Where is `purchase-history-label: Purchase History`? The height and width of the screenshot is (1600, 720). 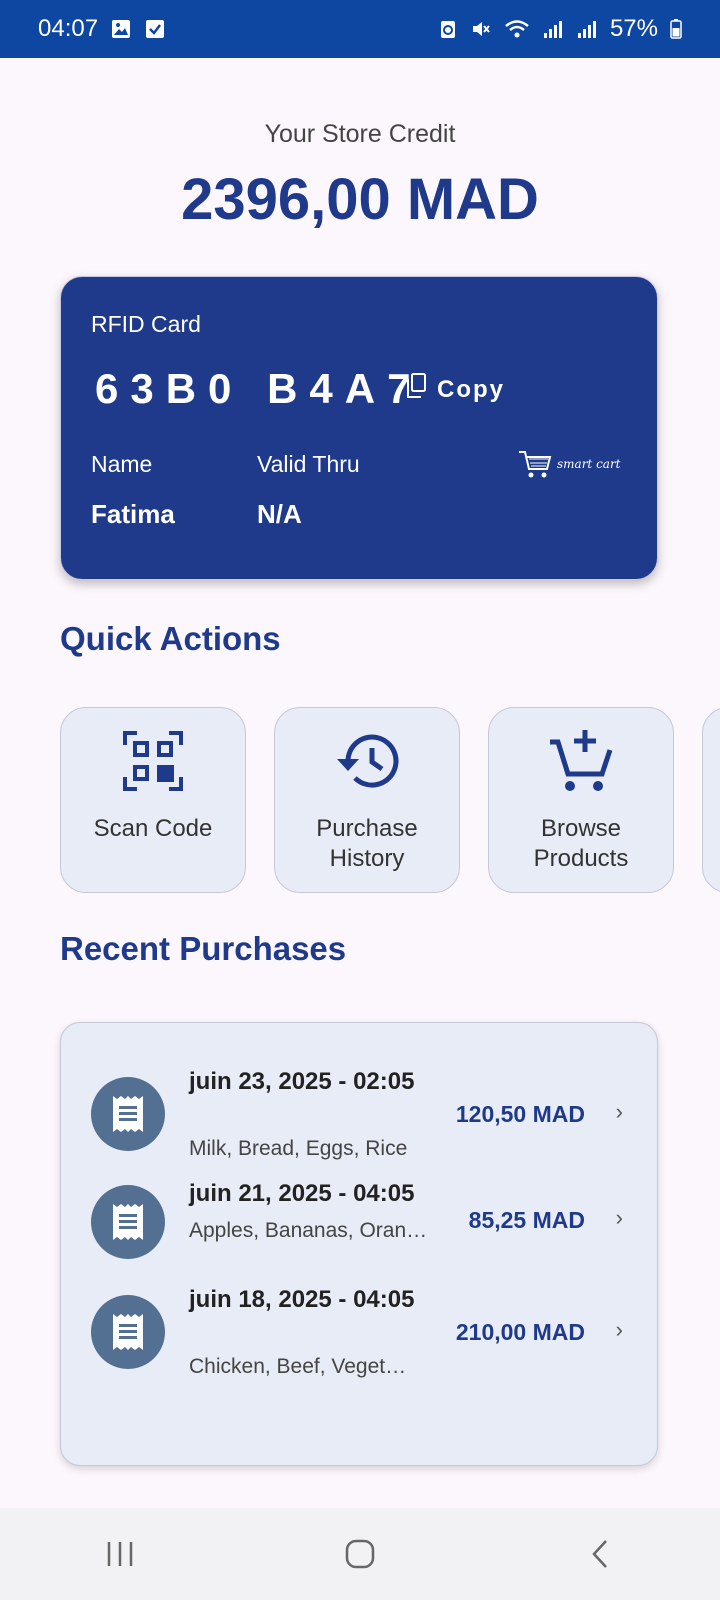
purchase-history-label: Purchase History is located at coordinates (367, 843).